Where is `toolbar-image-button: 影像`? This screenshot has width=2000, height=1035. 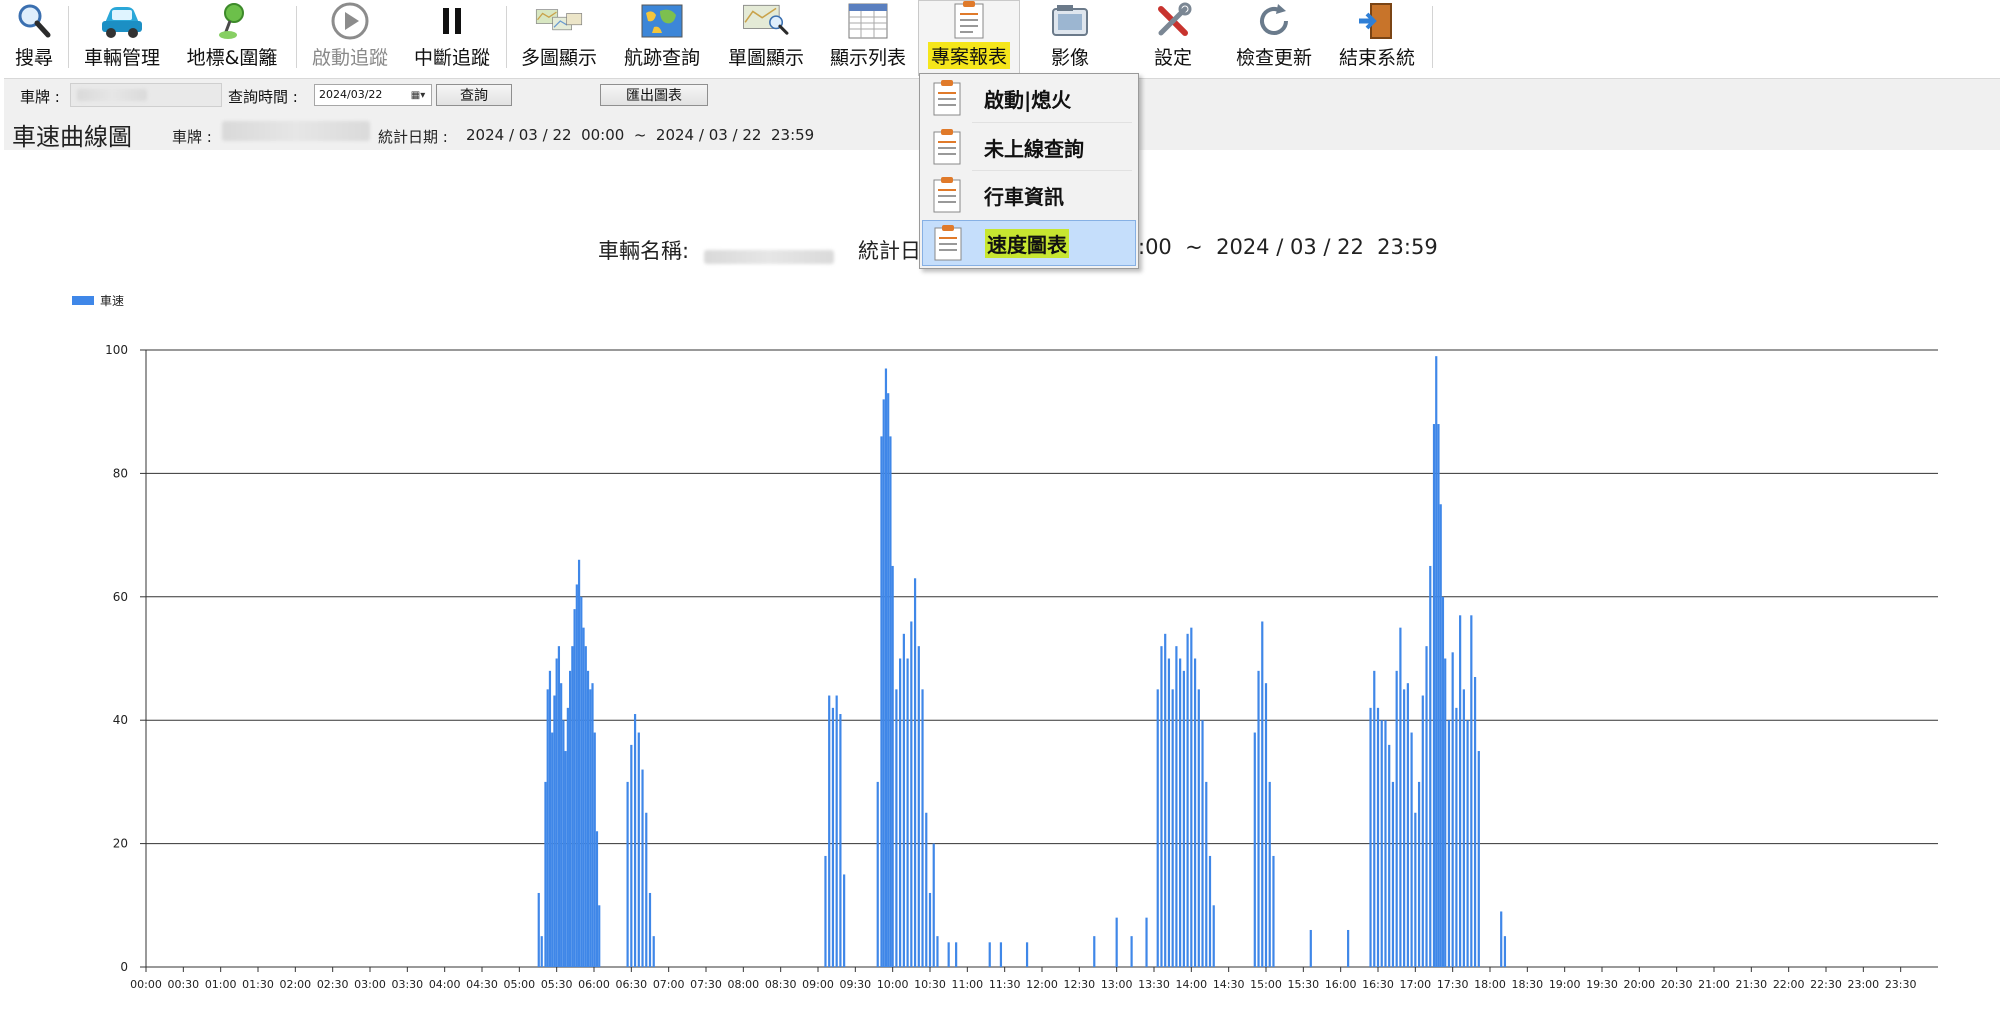 toolbar-image-button: 影像 is located at coordinates (1070, 38).